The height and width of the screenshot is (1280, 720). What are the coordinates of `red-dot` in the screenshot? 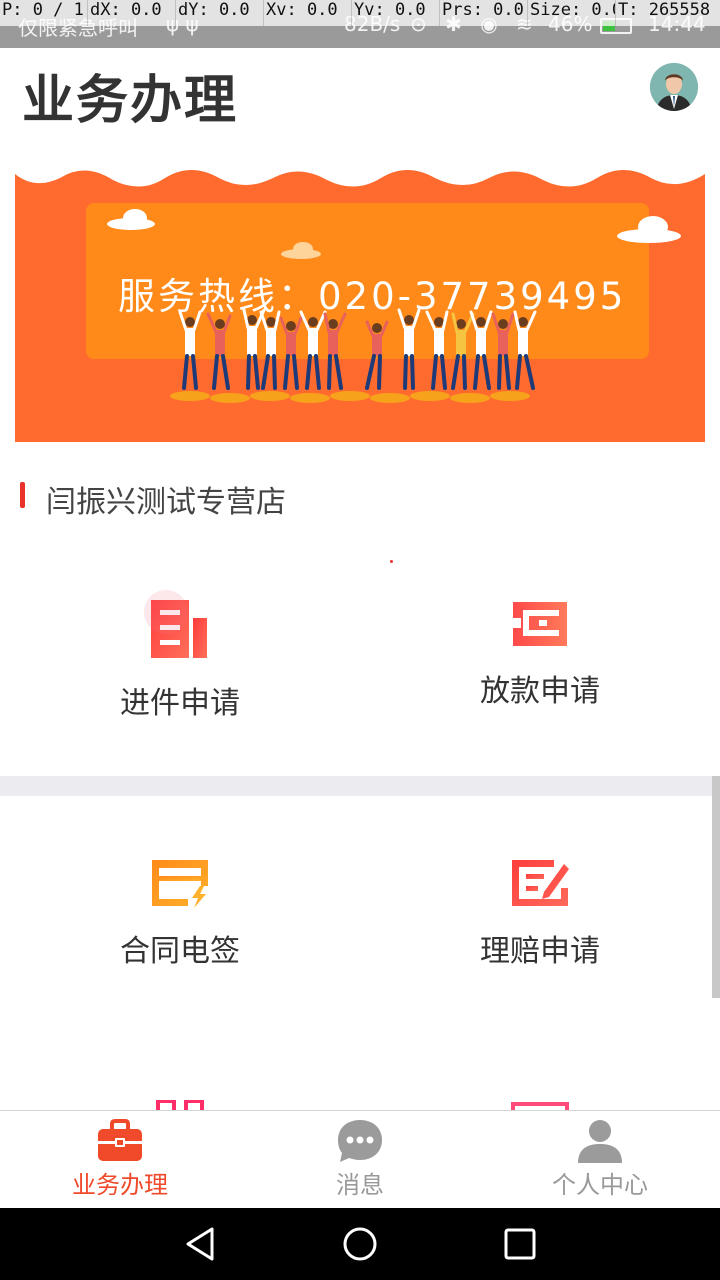 It's located at (391, 561).